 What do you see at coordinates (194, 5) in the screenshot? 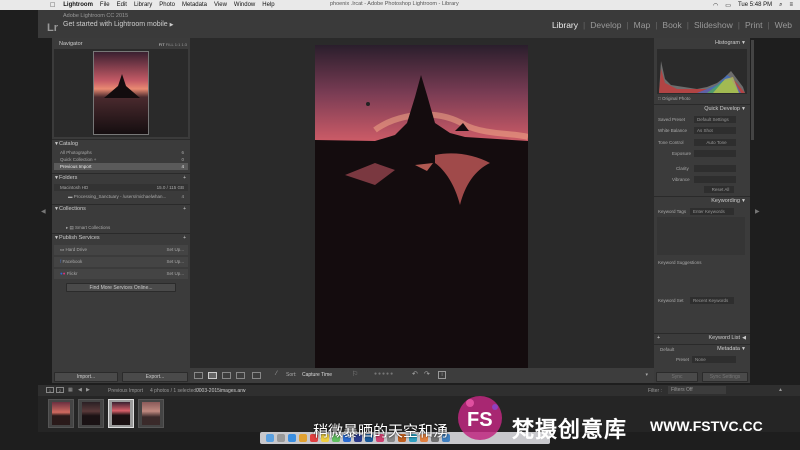
I see `menu-metadata: Metadata` at bounding box center [194, 5].